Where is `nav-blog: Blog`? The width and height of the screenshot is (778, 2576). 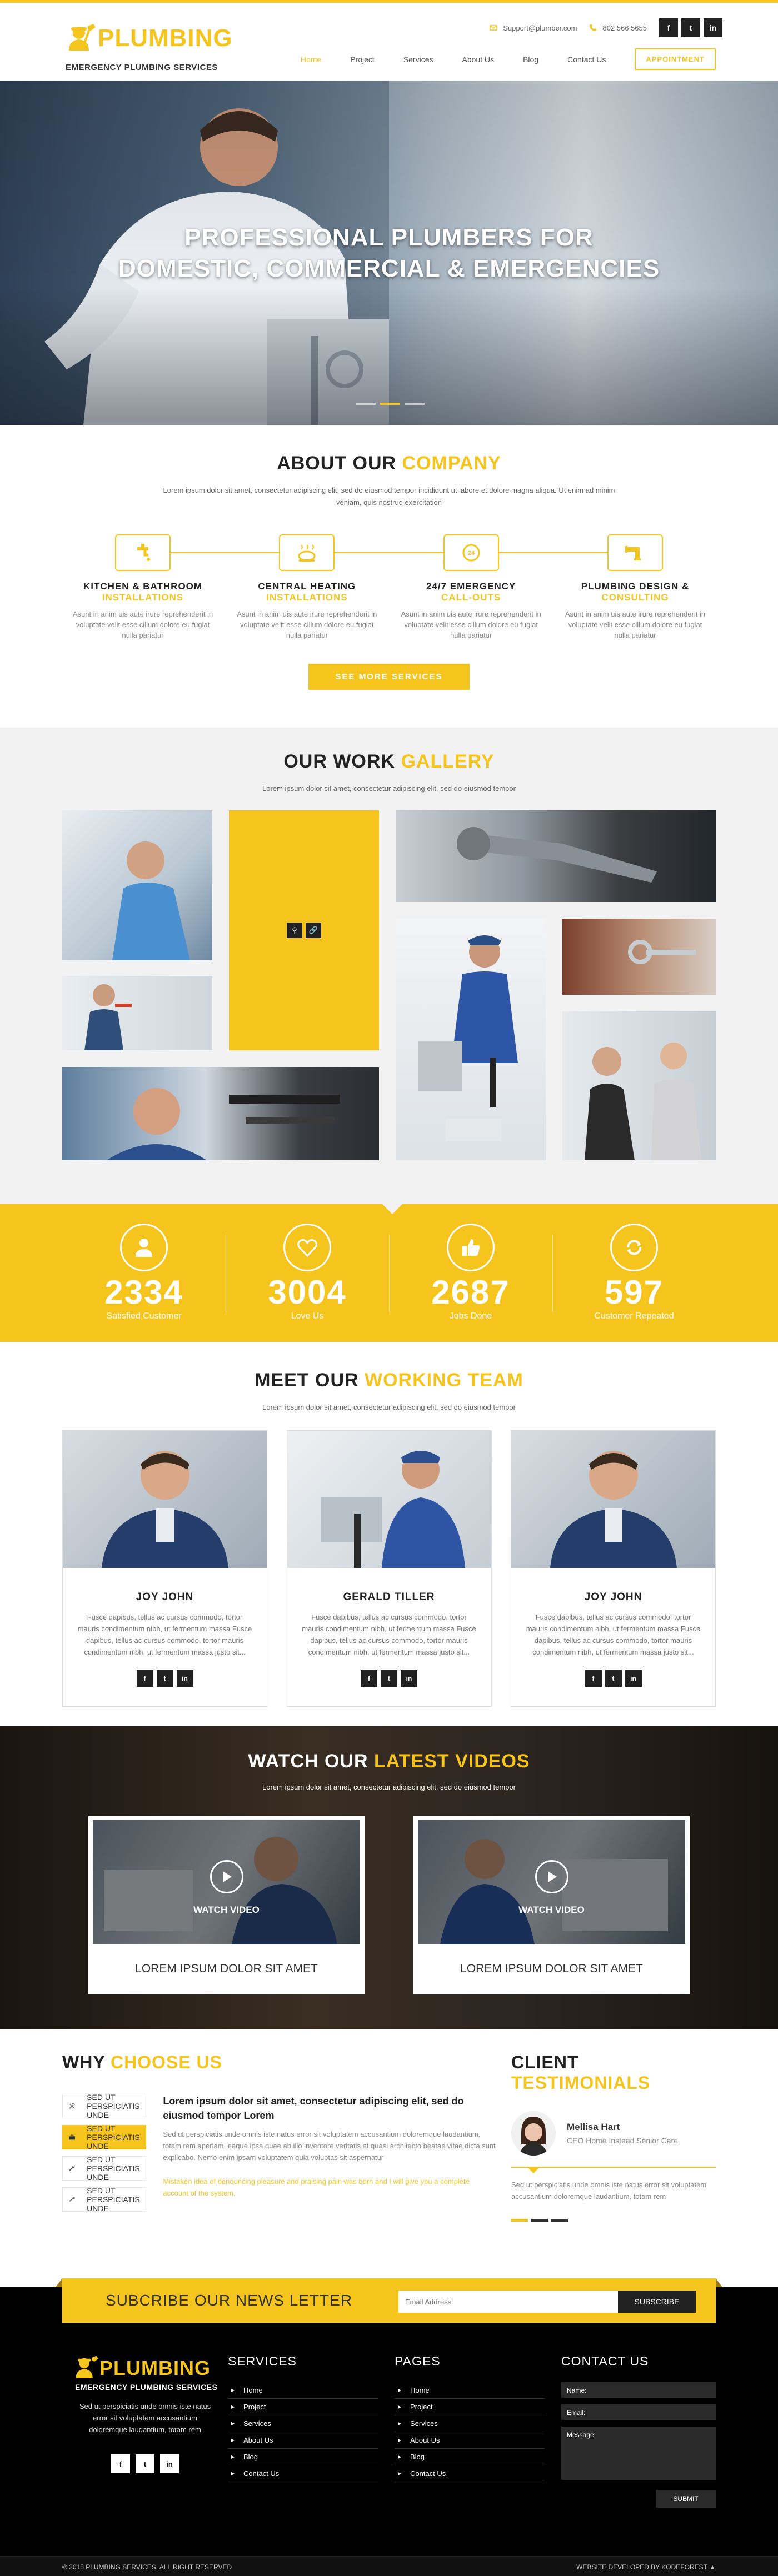 nav-blog: Blog is located at coordinates (530, 60).